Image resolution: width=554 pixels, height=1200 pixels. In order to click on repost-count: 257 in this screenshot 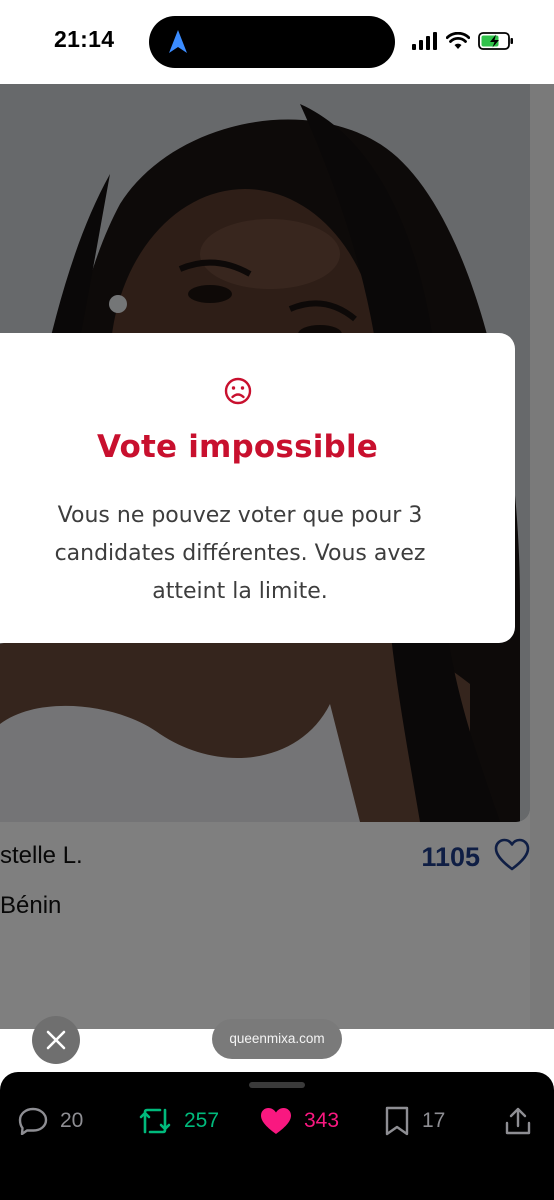, I will do `click(202, 1120)`.